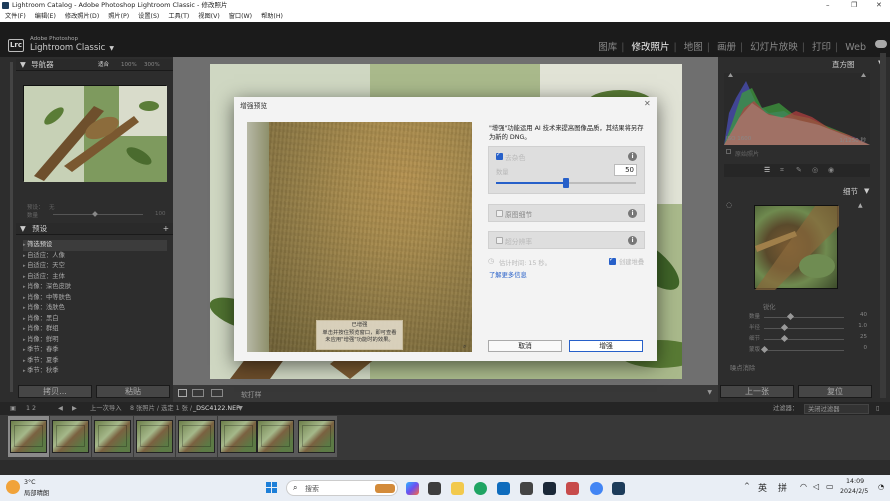  Describe the element at coordinates (95, 308) in the screenshot. I see `preset-item: 肖像：浅肤色` at that location.